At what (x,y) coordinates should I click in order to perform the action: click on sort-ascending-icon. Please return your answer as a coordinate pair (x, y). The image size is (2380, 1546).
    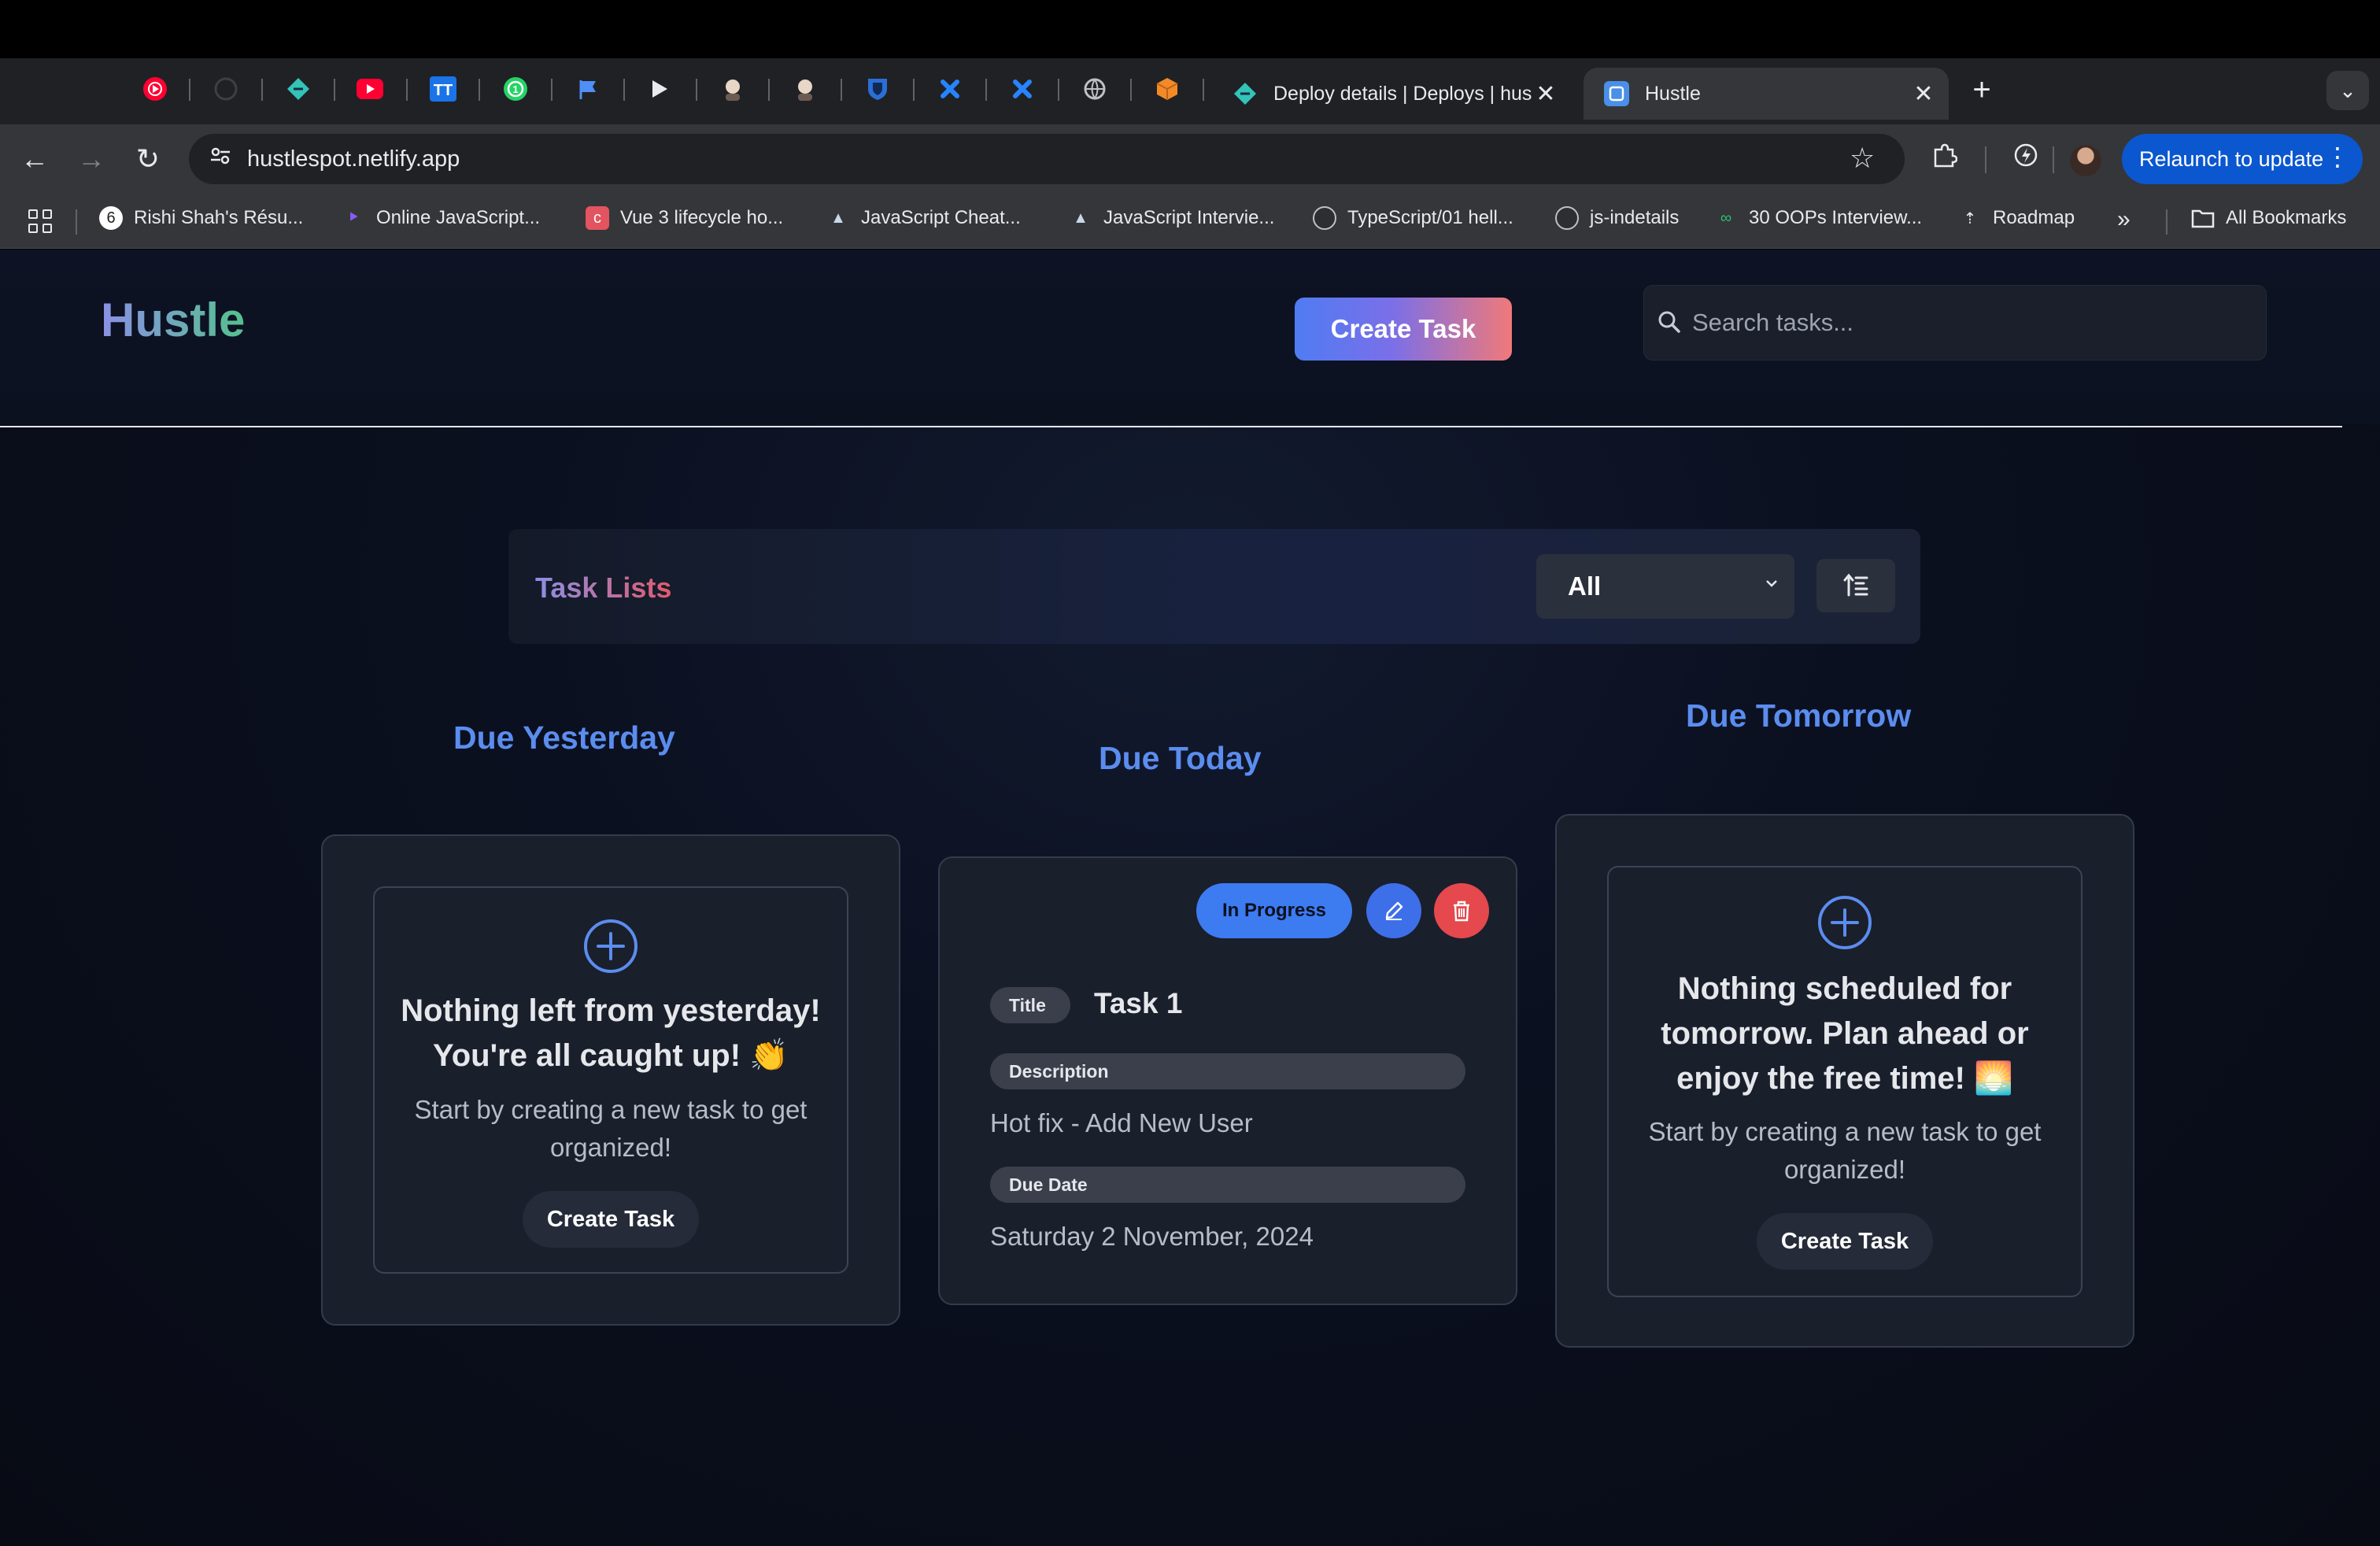
    Looking at the image, I should click on (1855, 585).